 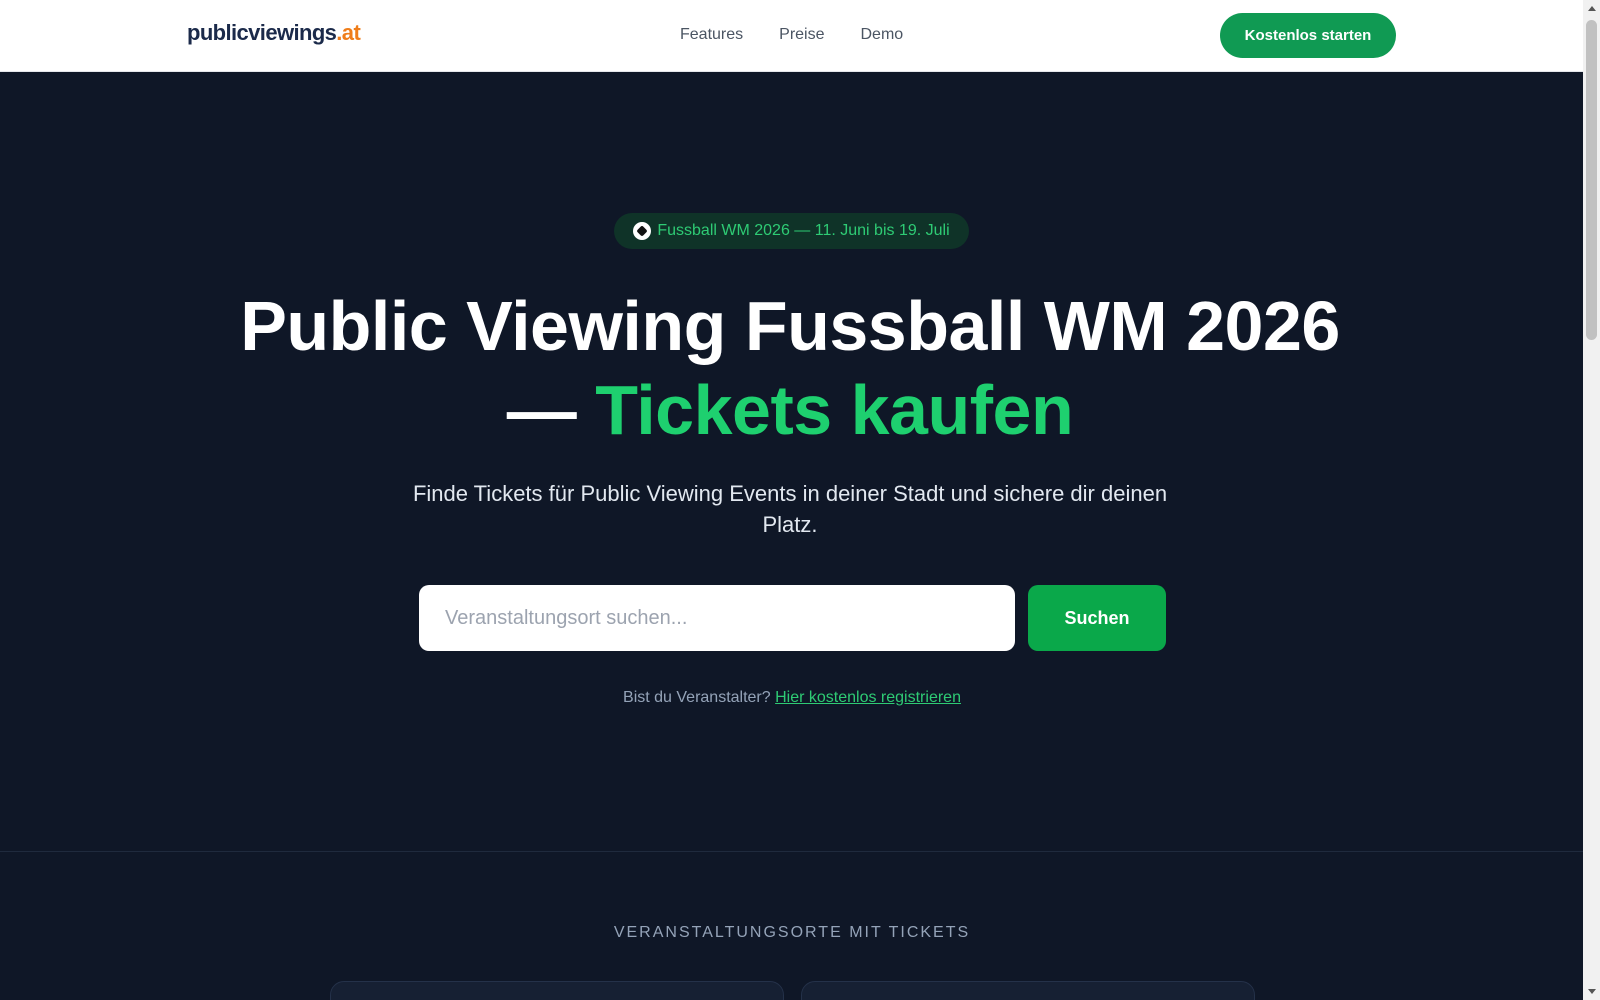 I want to click on venues-section-label: VERANSTALTUNGSORTE MIT TICKETS, so click(x=792, y=932).